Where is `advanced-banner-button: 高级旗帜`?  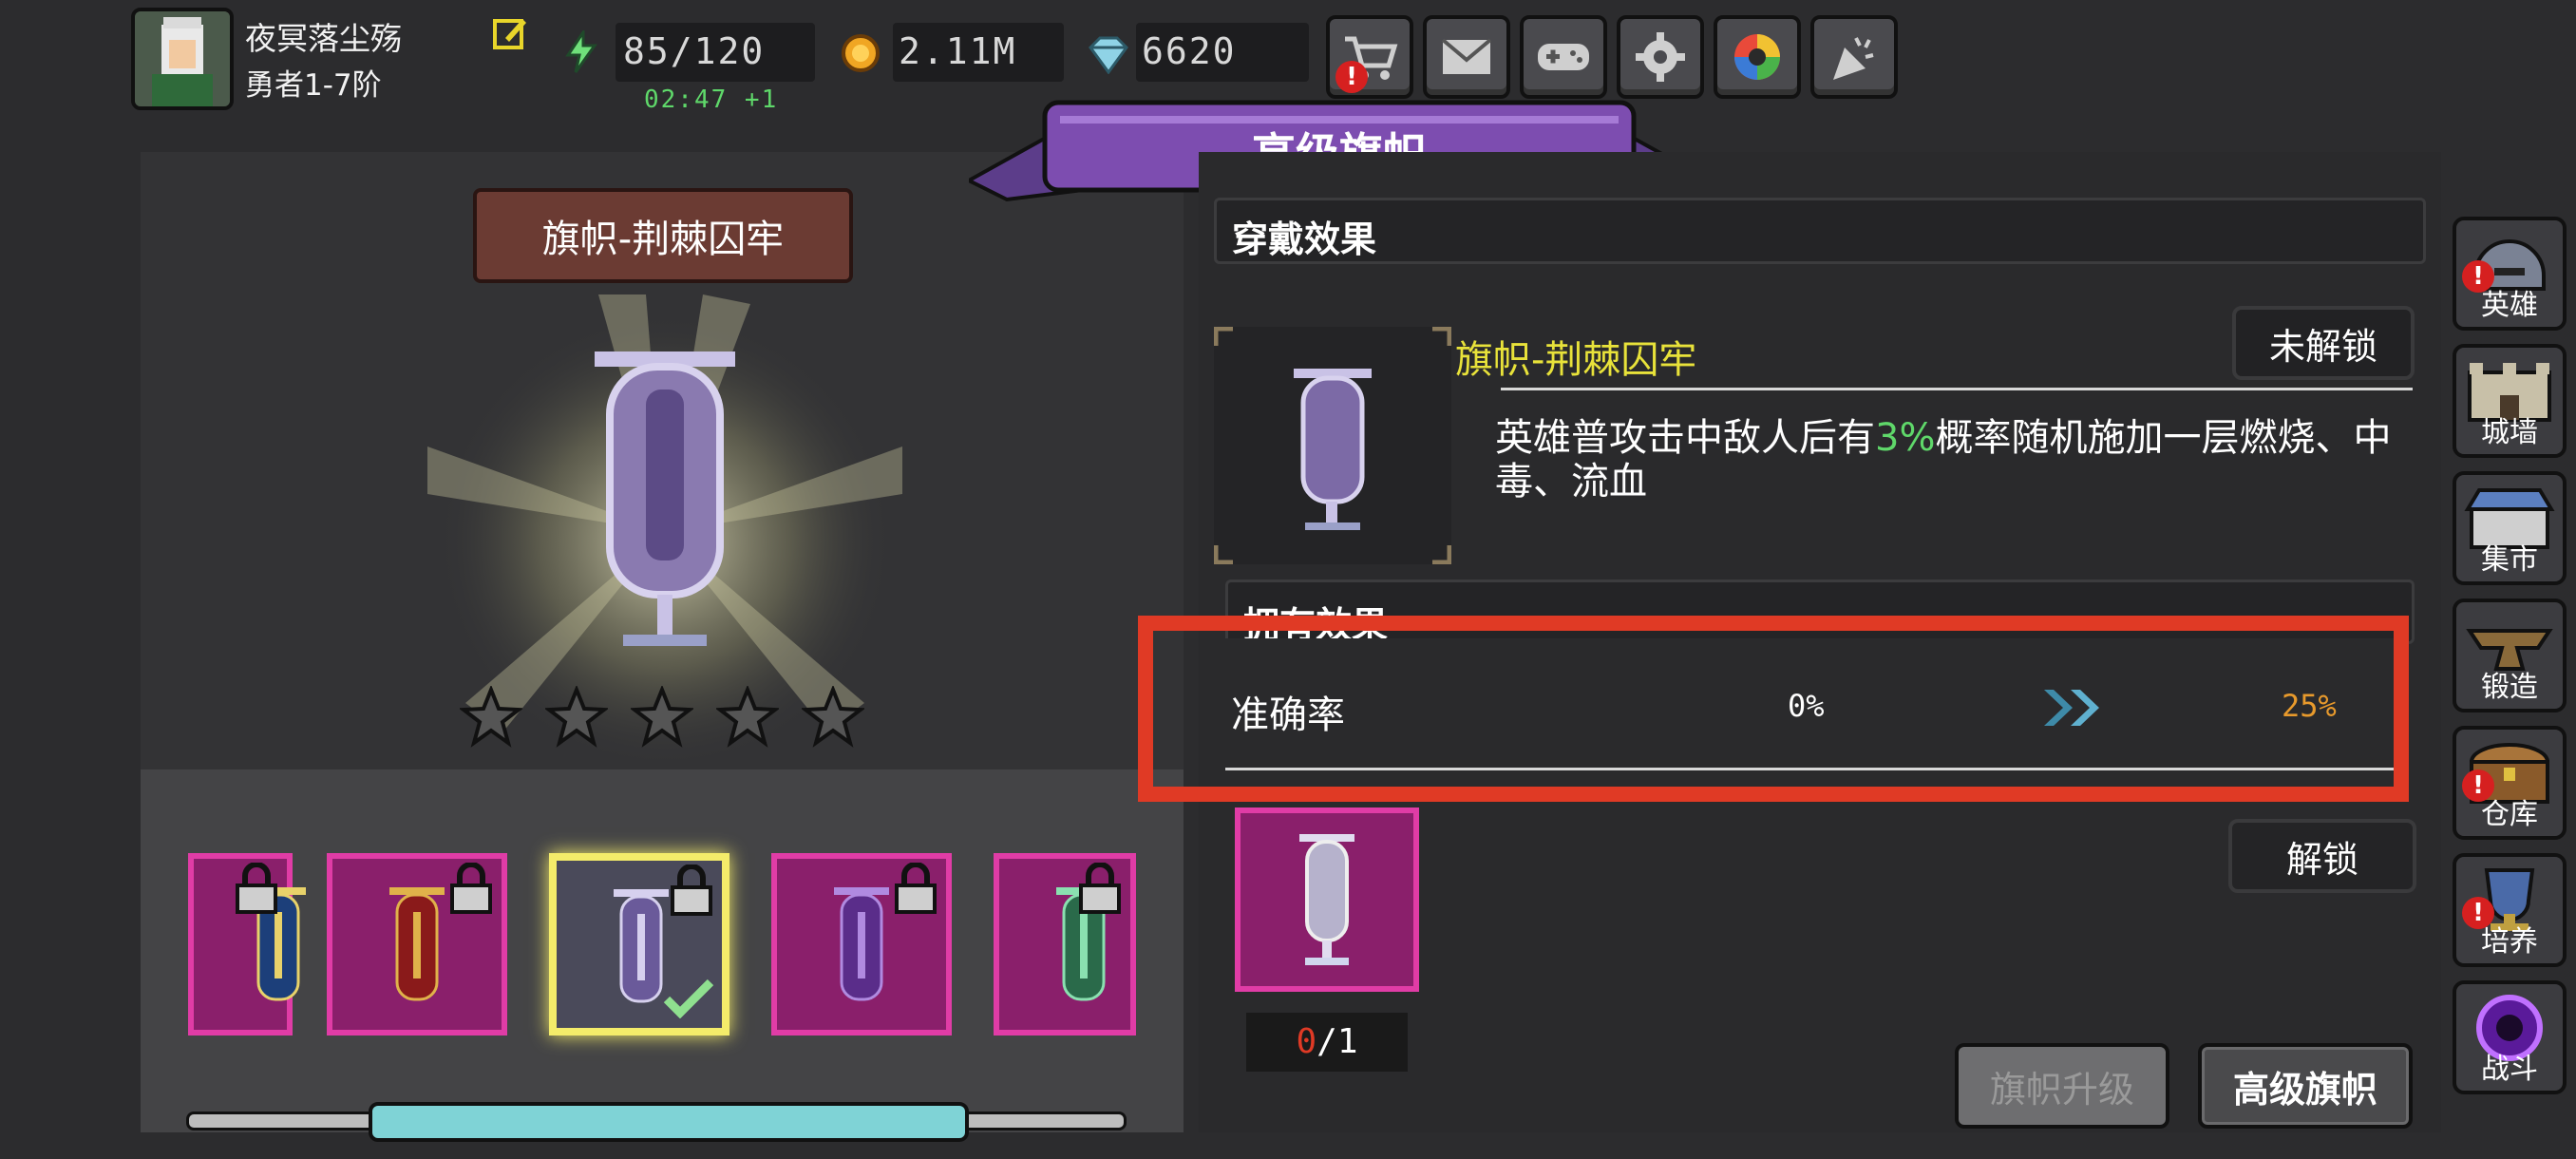 advanced-banner-button: 高级旗帜 is located at coordinates (2305, 1086).